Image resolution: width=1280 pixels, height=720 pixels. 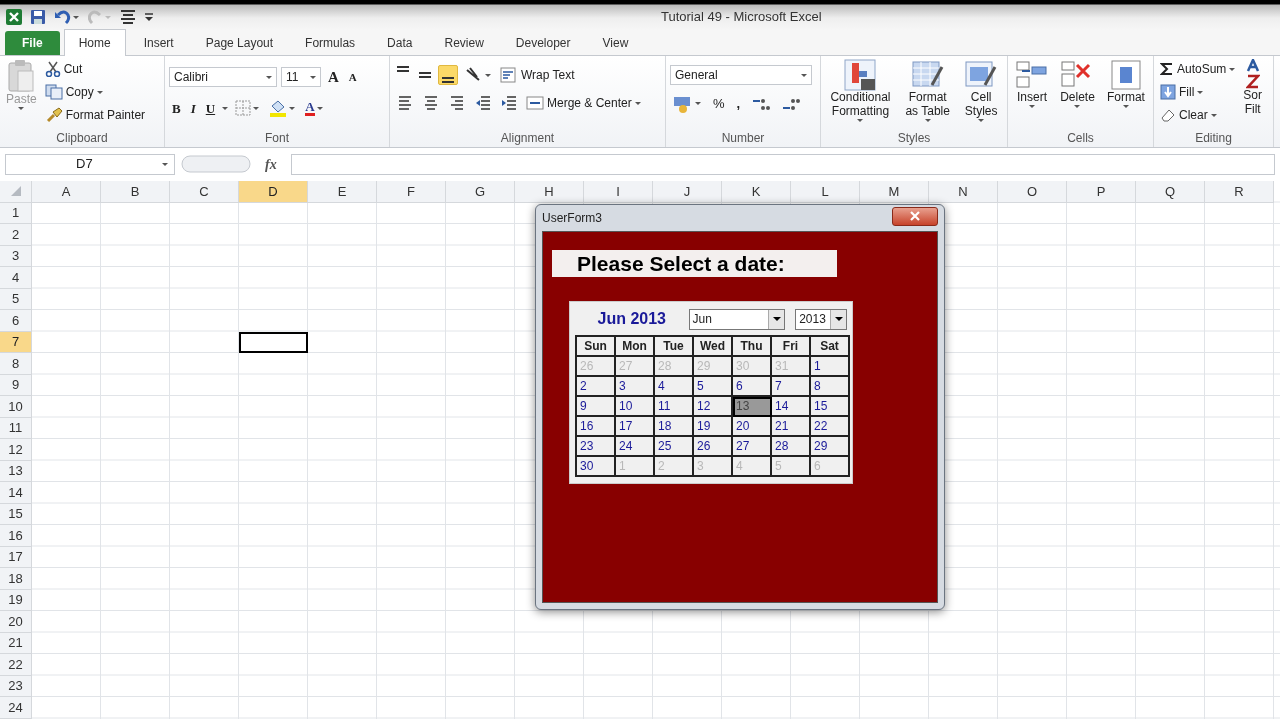 What do you see at coordinates (674, 407) in the screenshot?
I see `day-cell: 11` at bounding box center [674, 407].